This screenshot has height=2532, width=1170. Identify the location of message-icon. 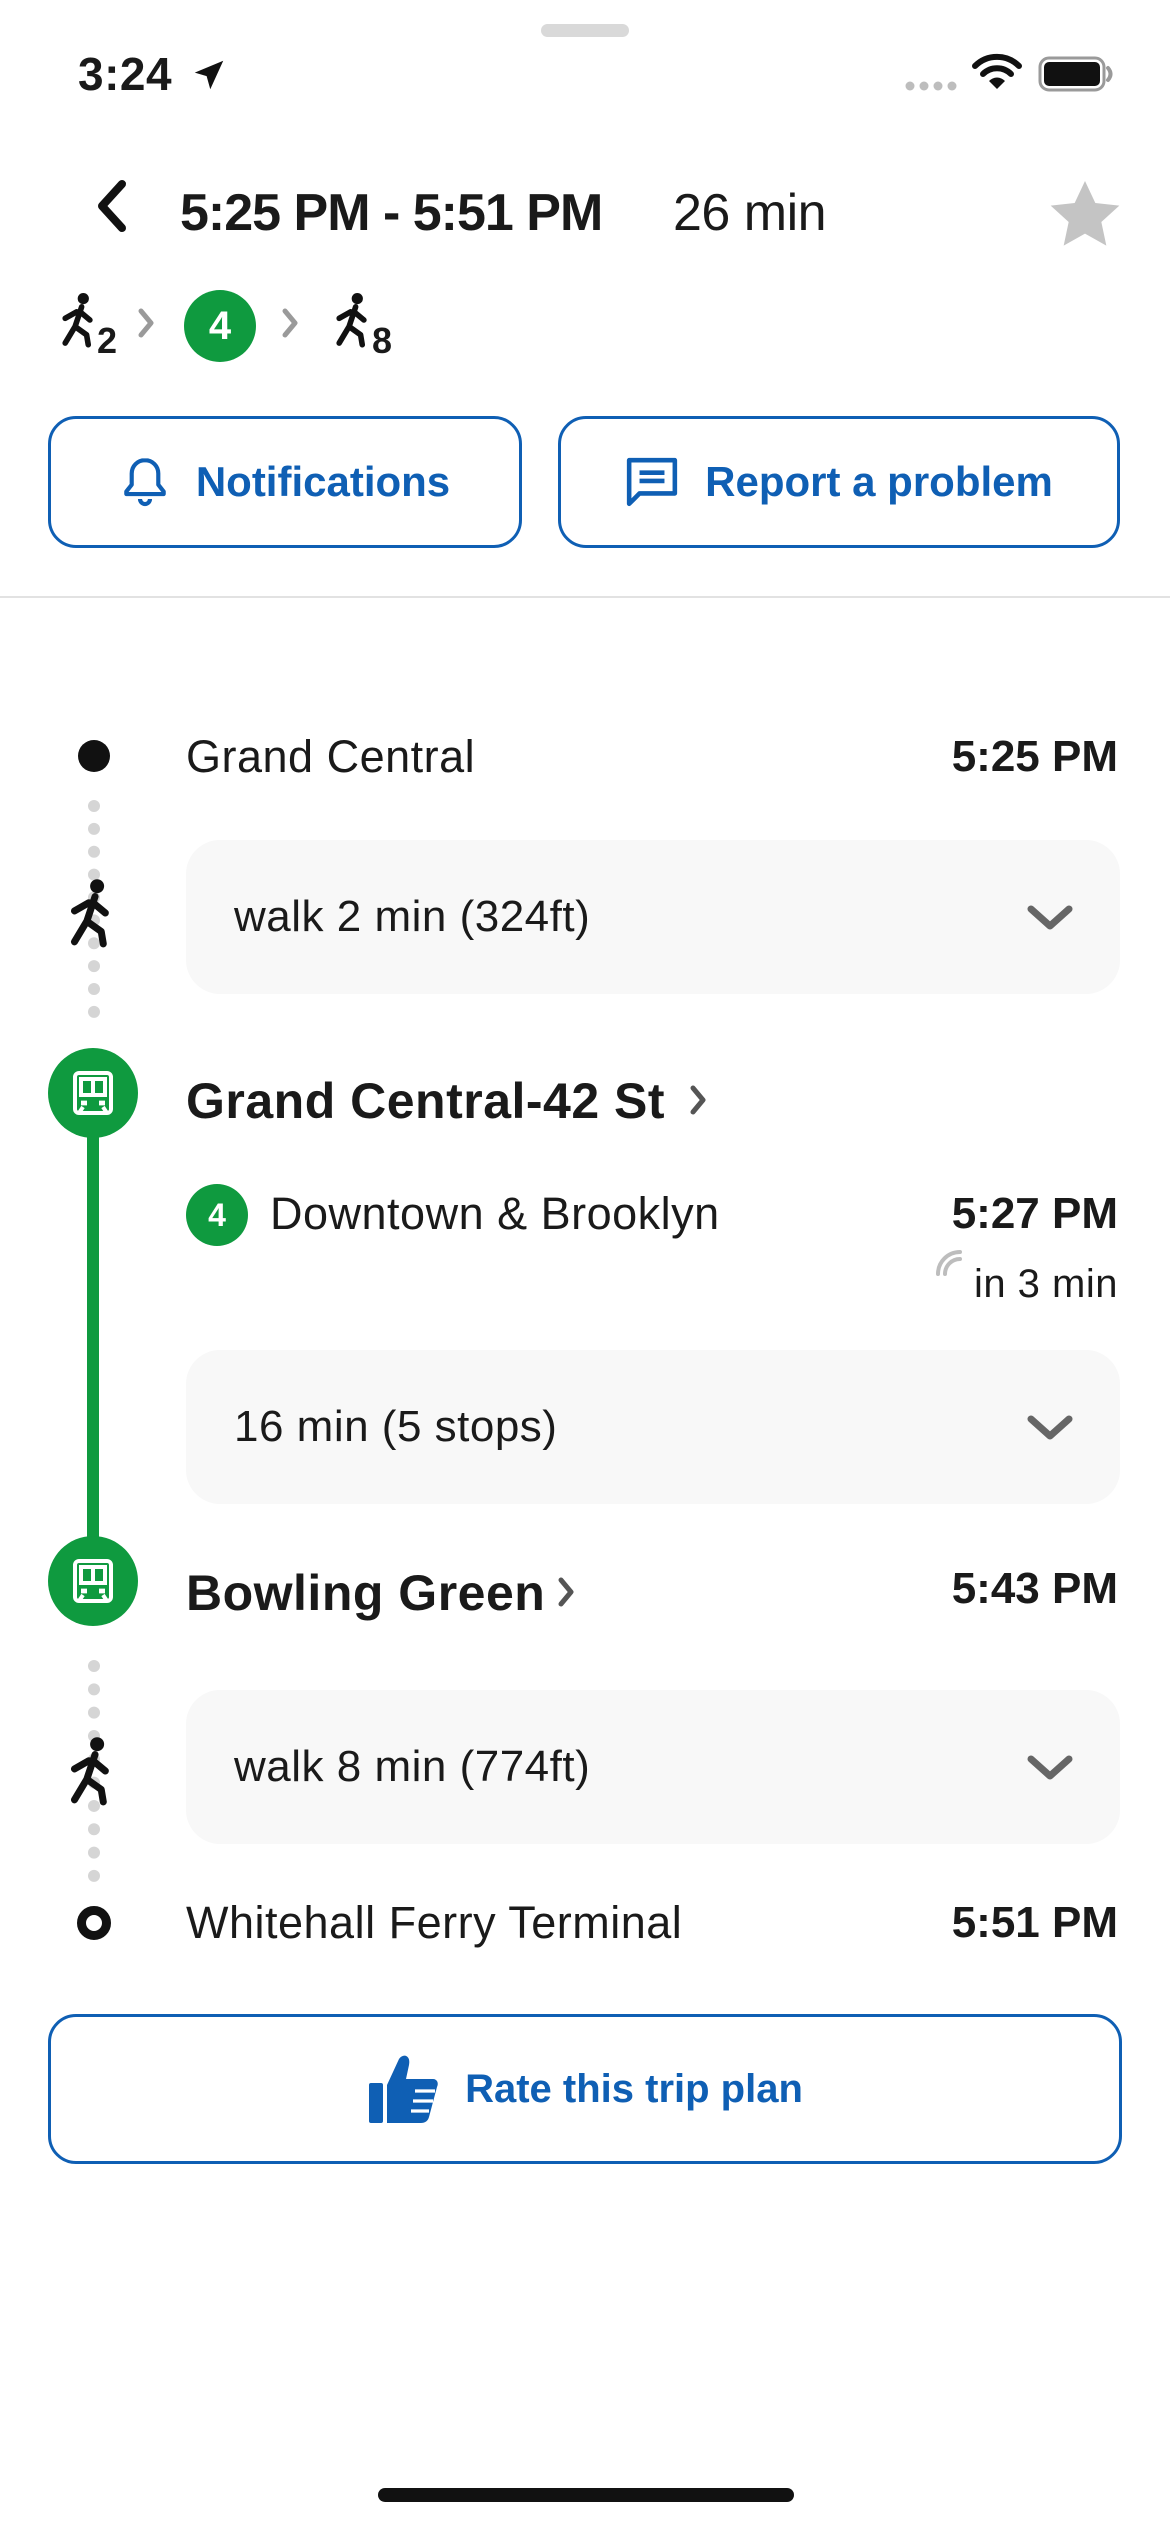
(652, 482).